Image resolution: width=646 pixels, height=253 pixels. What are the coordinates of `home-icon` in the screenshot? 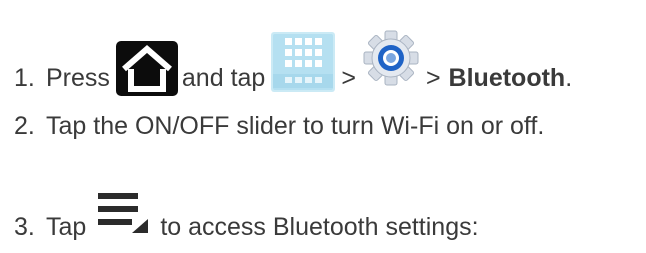 It's located at (146, 68).